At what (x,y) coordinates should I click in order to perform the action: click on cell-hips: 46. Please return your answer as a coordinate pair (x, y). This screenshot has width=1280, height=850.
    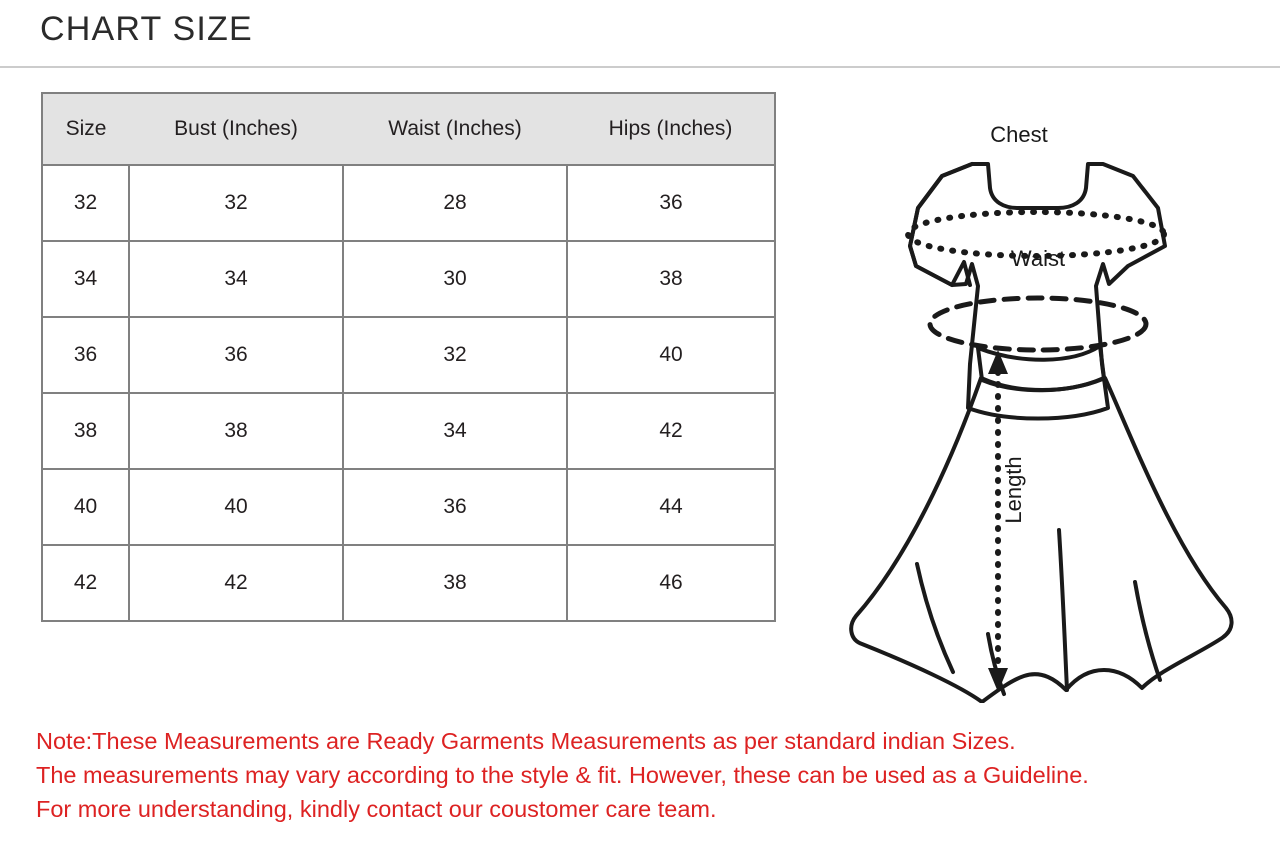
    Looking at the image, I should click on (671, 583).